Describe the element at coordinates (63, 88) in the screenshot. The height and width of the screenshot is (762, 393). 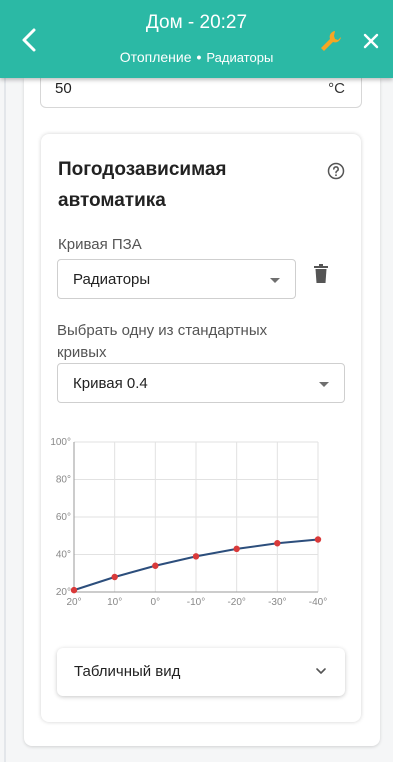
I see `temperature-value: 50` at that location.